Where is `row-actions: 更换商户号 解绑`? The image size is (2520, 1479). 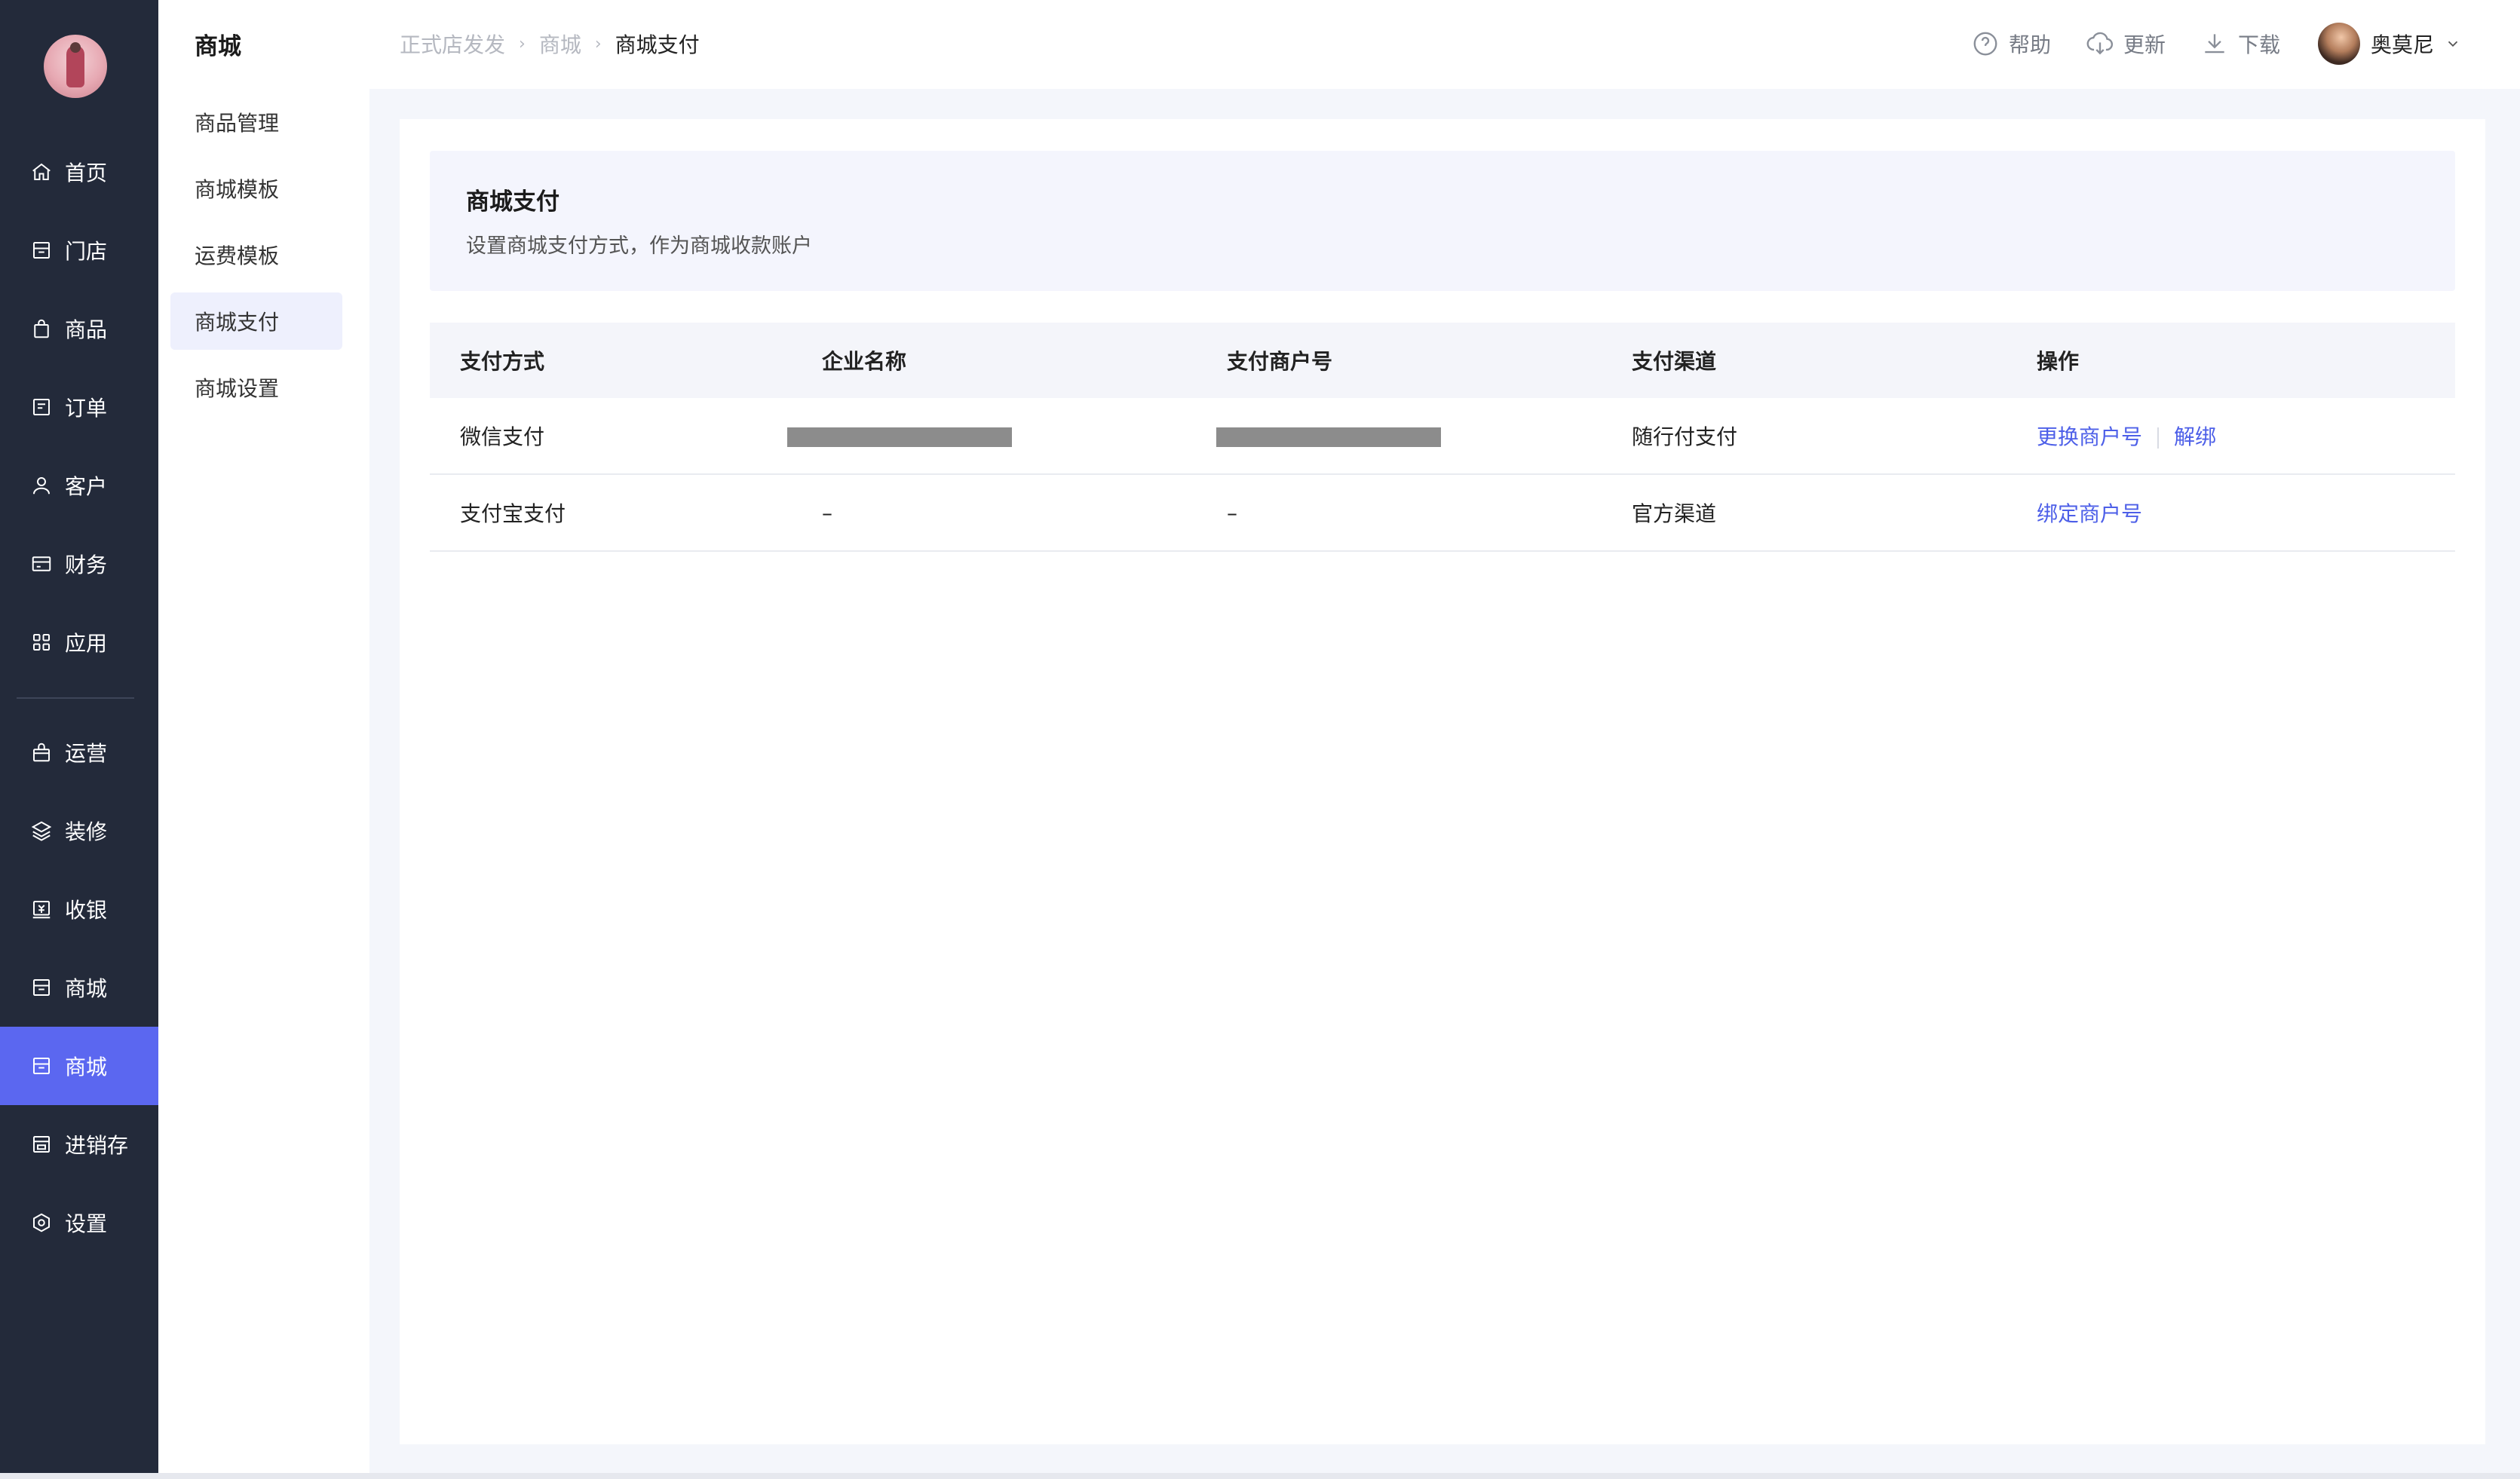
row-actions: 更换商户号 解绑 is located at coordinates (2246, 436).